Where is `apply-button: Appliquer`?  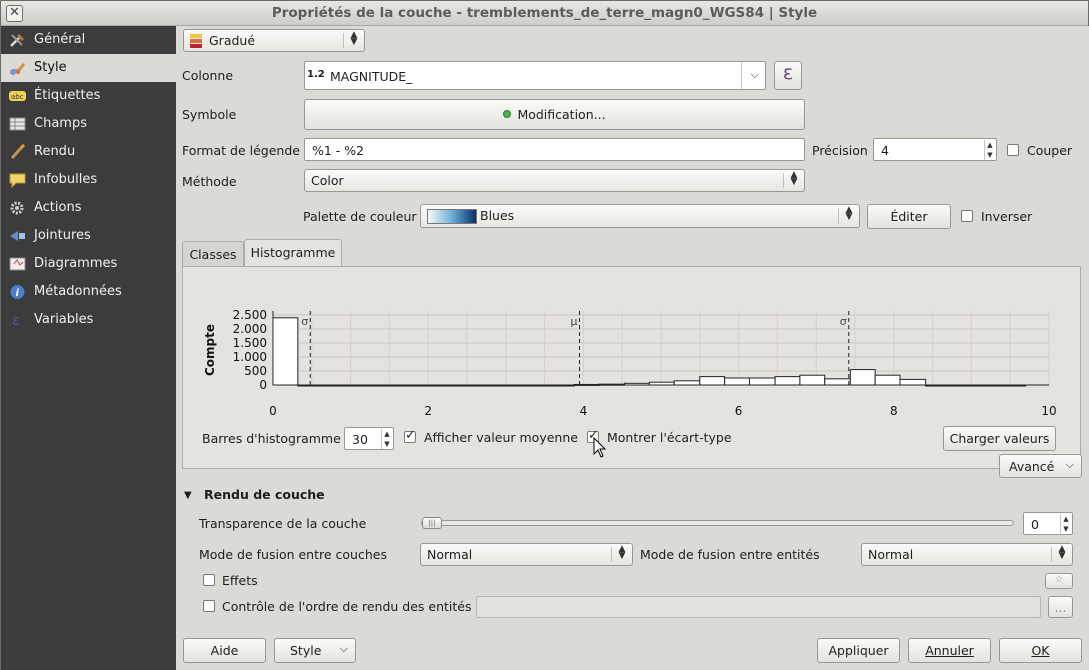
apply-button: Appliquer is located at coordinates (858, 650).